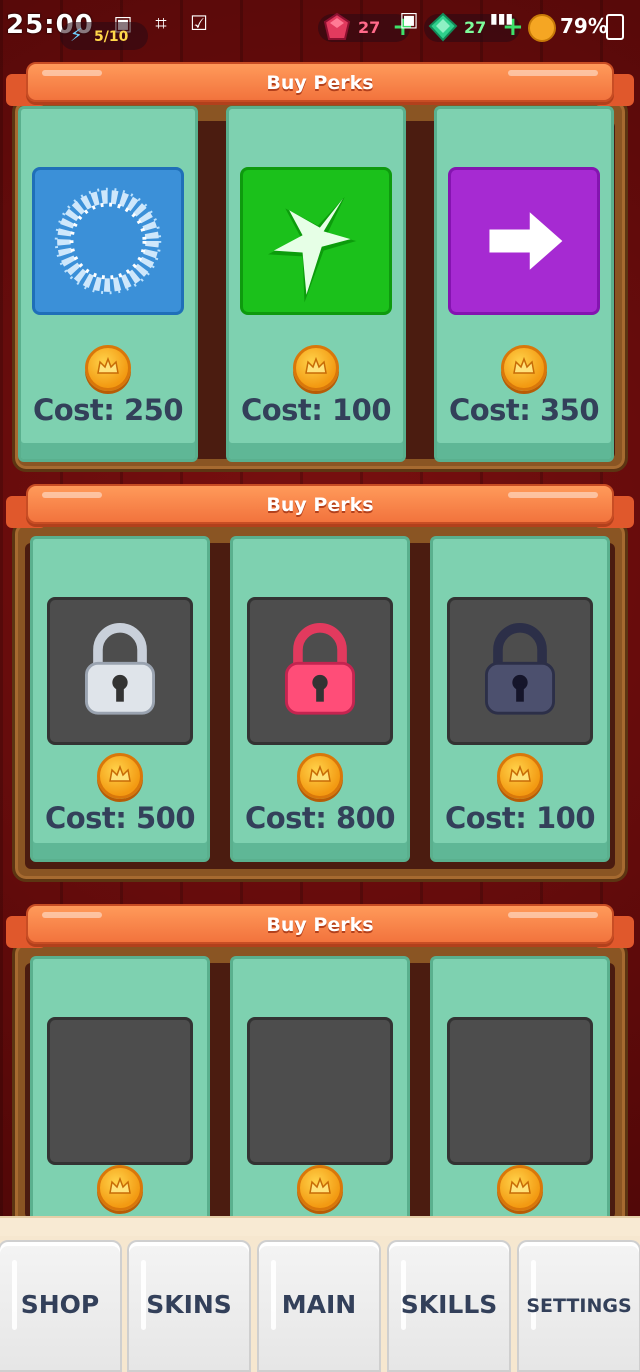 This screenshot has width=640, height=1372. I want to click on nav-skills-label: SKILLS, so click(449, 1304).